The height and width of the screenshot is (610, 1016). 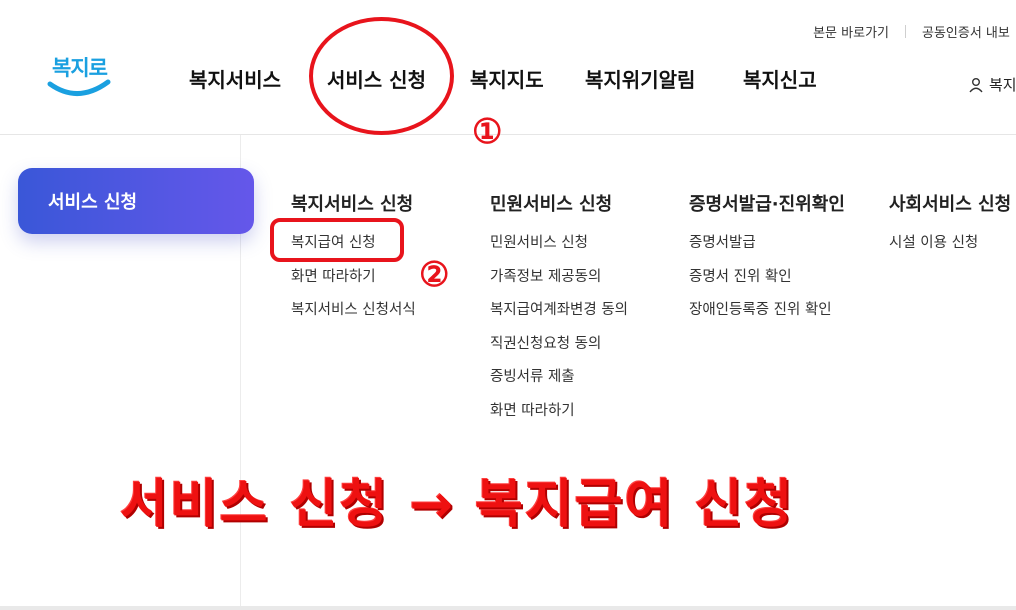 What do you see at coordinates (976, 84) in the screenshot?
I see `user-icon` at bounding box center [976, 84].